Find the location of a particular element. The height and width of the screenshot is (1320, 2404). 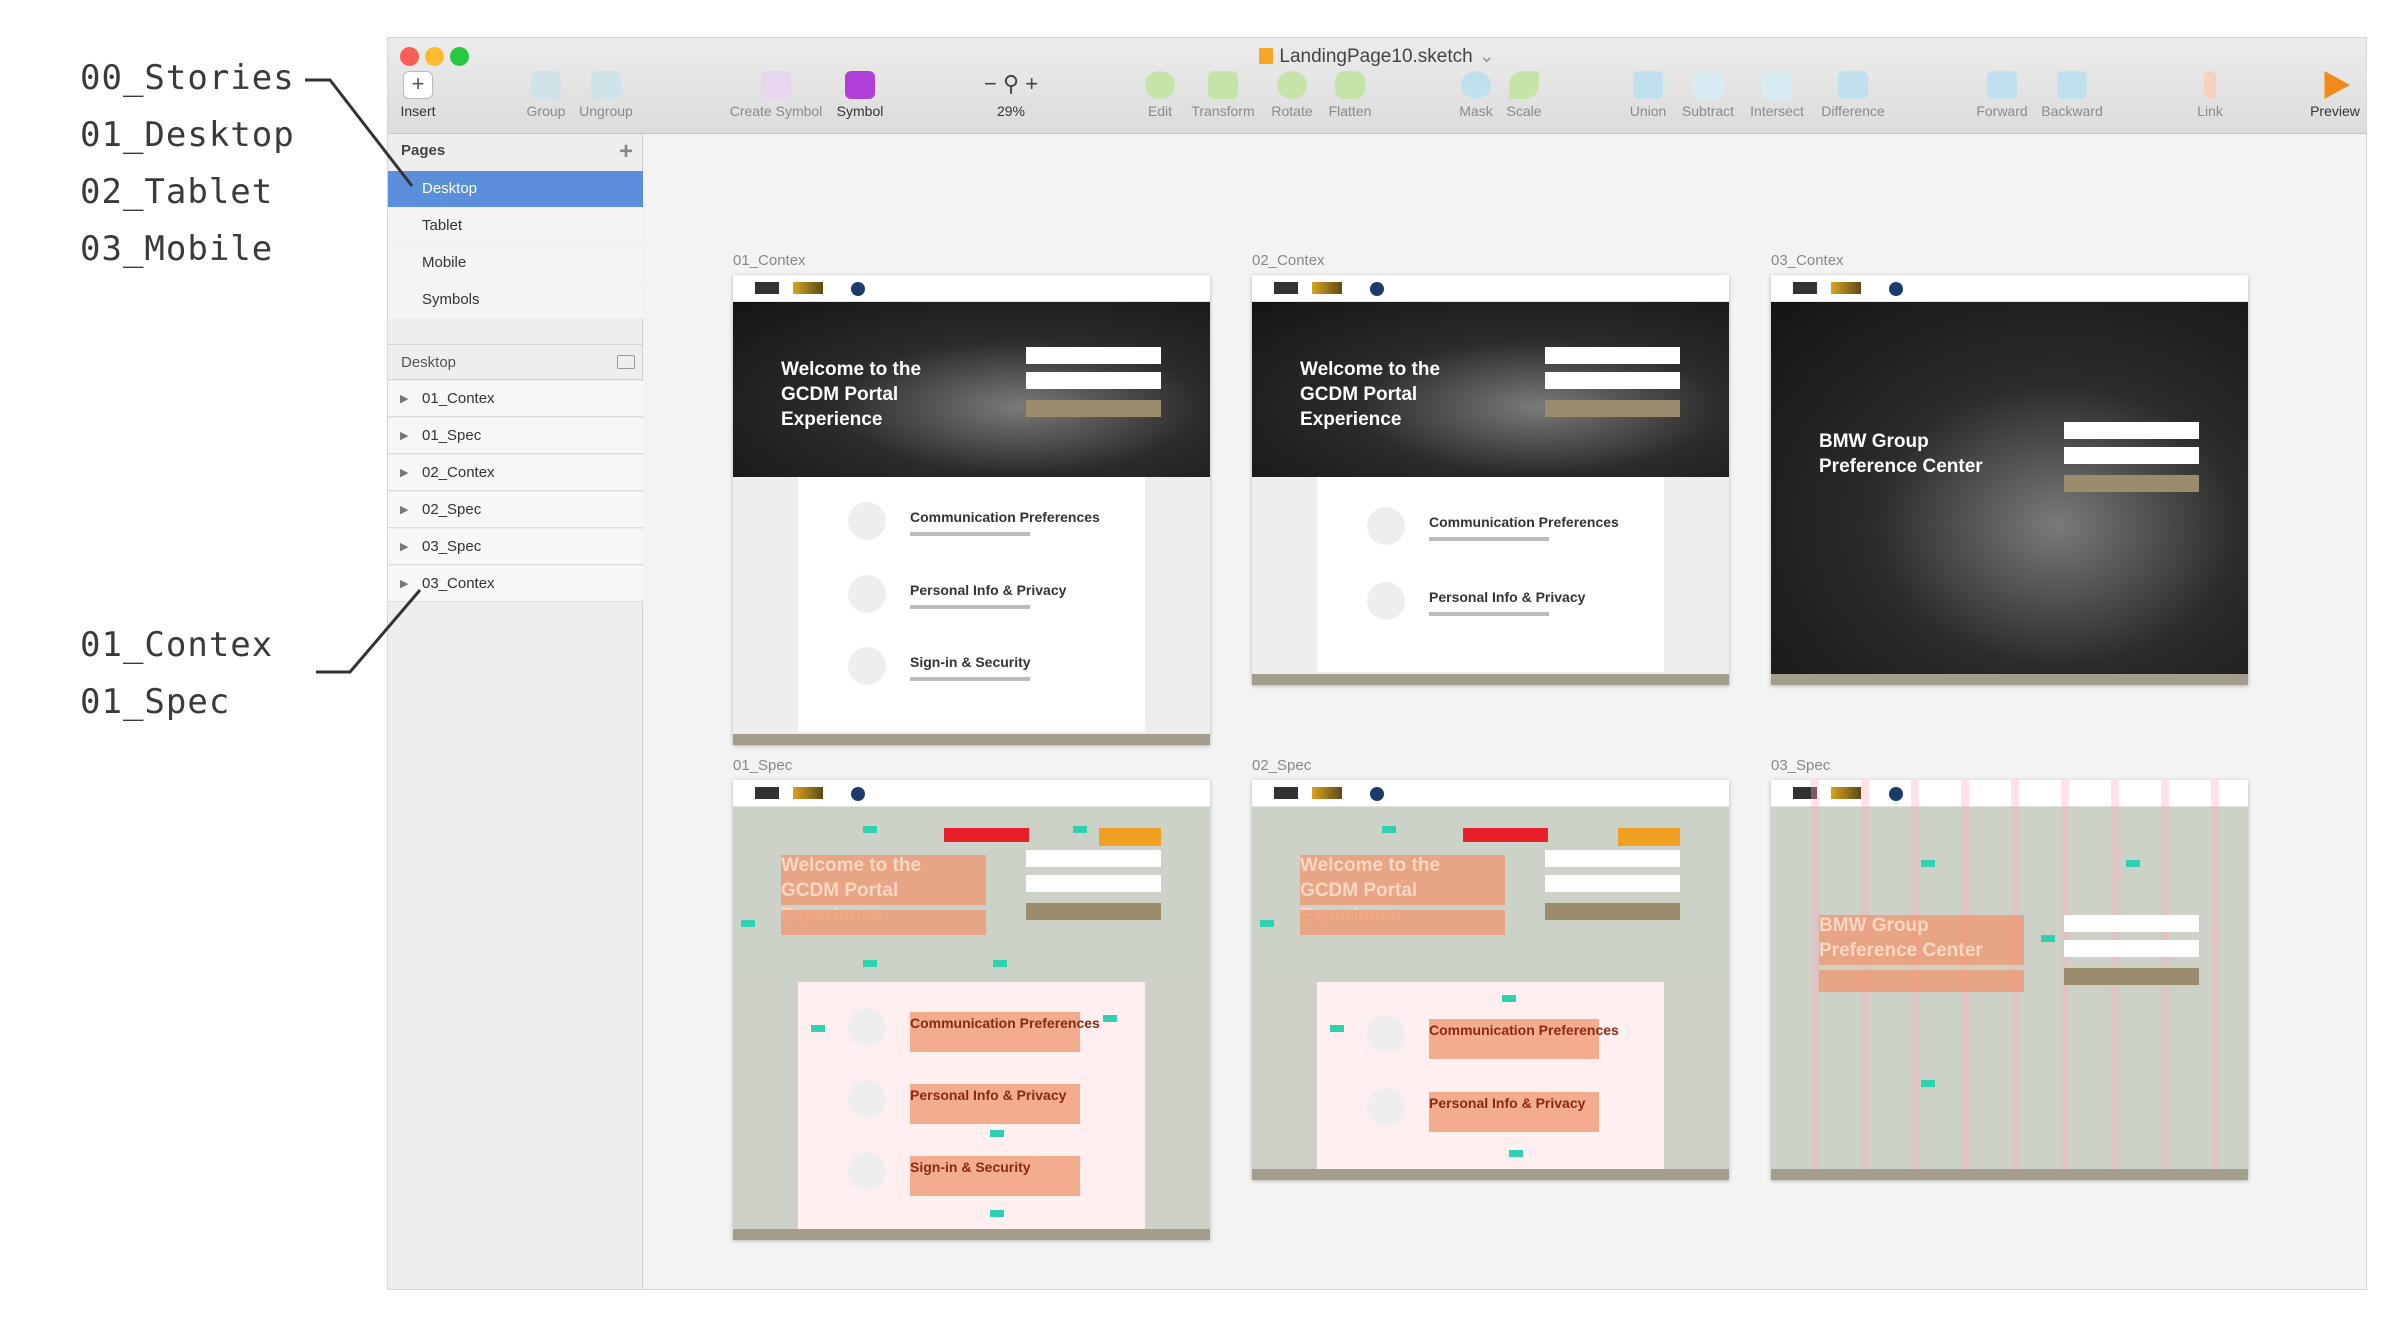

annotation-connectors is located at coordinates (363, 376).